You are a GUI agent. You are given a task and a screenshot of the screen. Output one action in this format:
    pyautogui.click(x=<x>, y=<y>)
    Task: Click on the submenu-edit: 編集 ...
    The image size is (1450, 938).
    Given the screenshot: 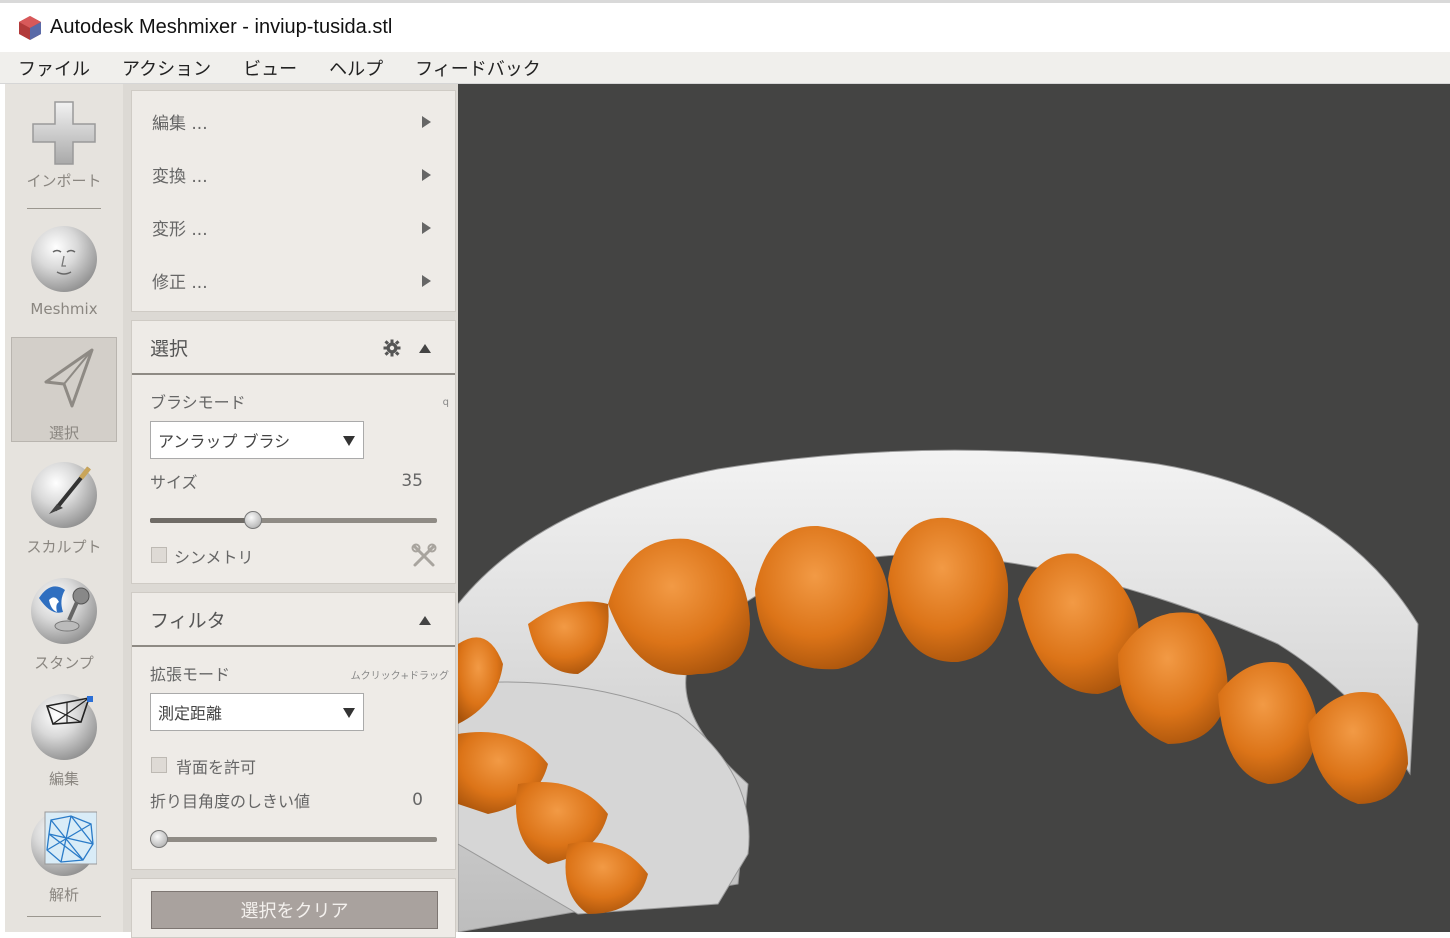 What is the action you would take?
    pyautogui.click(x=293, y=121)
    